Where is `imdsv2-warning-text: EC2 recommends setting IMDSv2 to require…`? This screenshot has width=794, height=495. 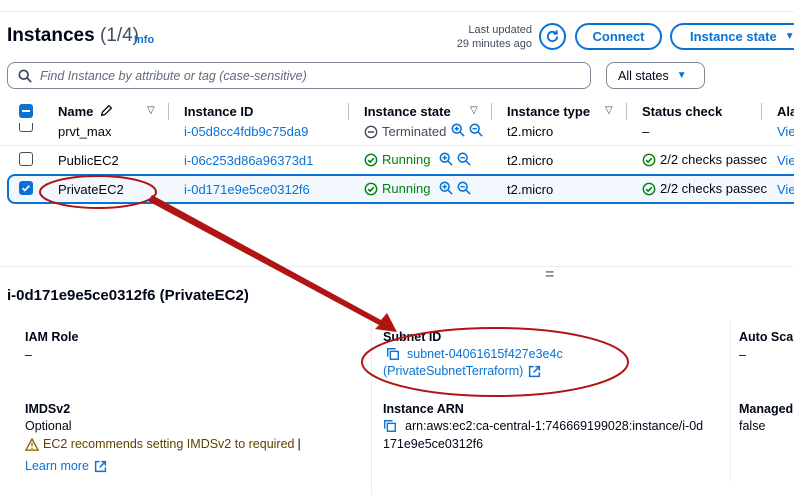
imdsv2-warning-text: EC2 recommends setting IMDSv2 to require… is located at coordinates (169, 444).